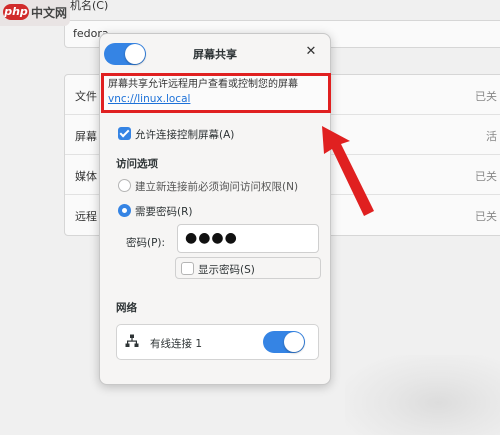  Describe the element at coordinates (16, 12) in the screenshot. I see `watermark-badge: php` at that location.